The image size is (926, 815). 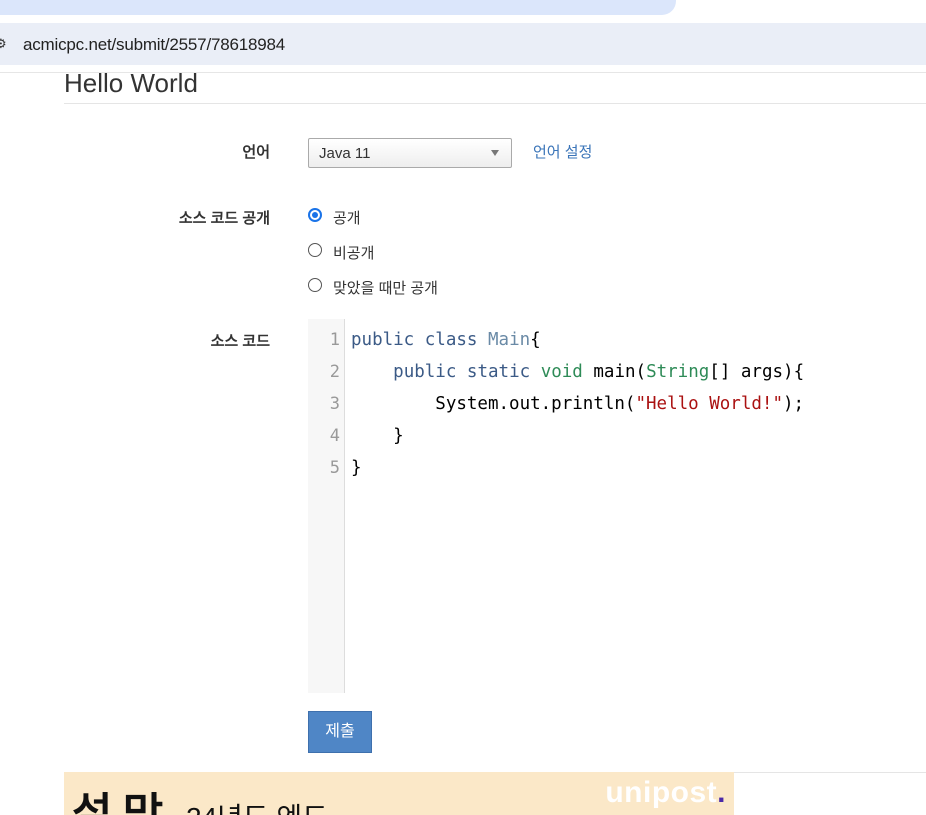 What do you see at coordinates (334, 404) in the screenshot?
I see `line-number: 3` at bounding box center [334, 404].